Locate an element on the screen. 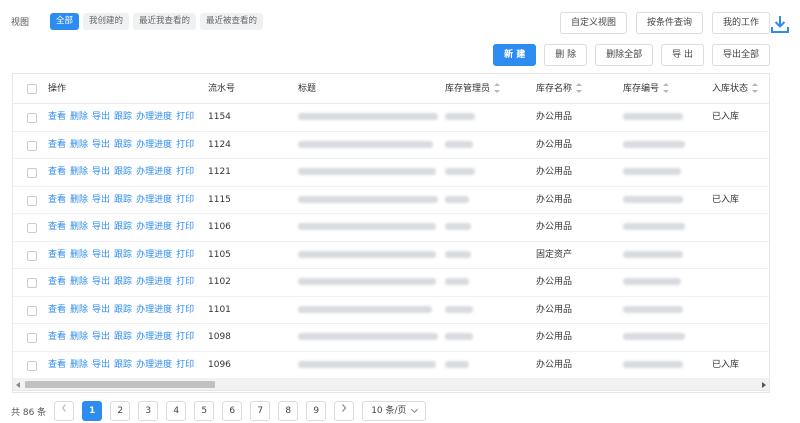 Image resolution: width=800 pixels, height=423 pixels. page-9-button: 9 is located at coordinates (316, 411).